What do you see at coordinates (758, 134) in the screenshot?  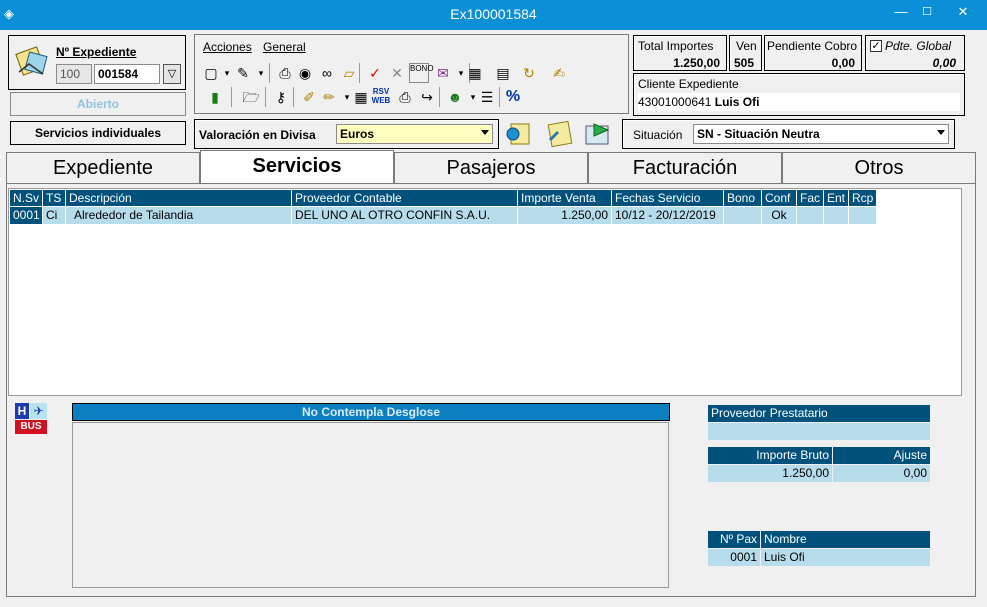 I see `situacion-value: SN - Situación Neutra` at bounding box center [758, 134].